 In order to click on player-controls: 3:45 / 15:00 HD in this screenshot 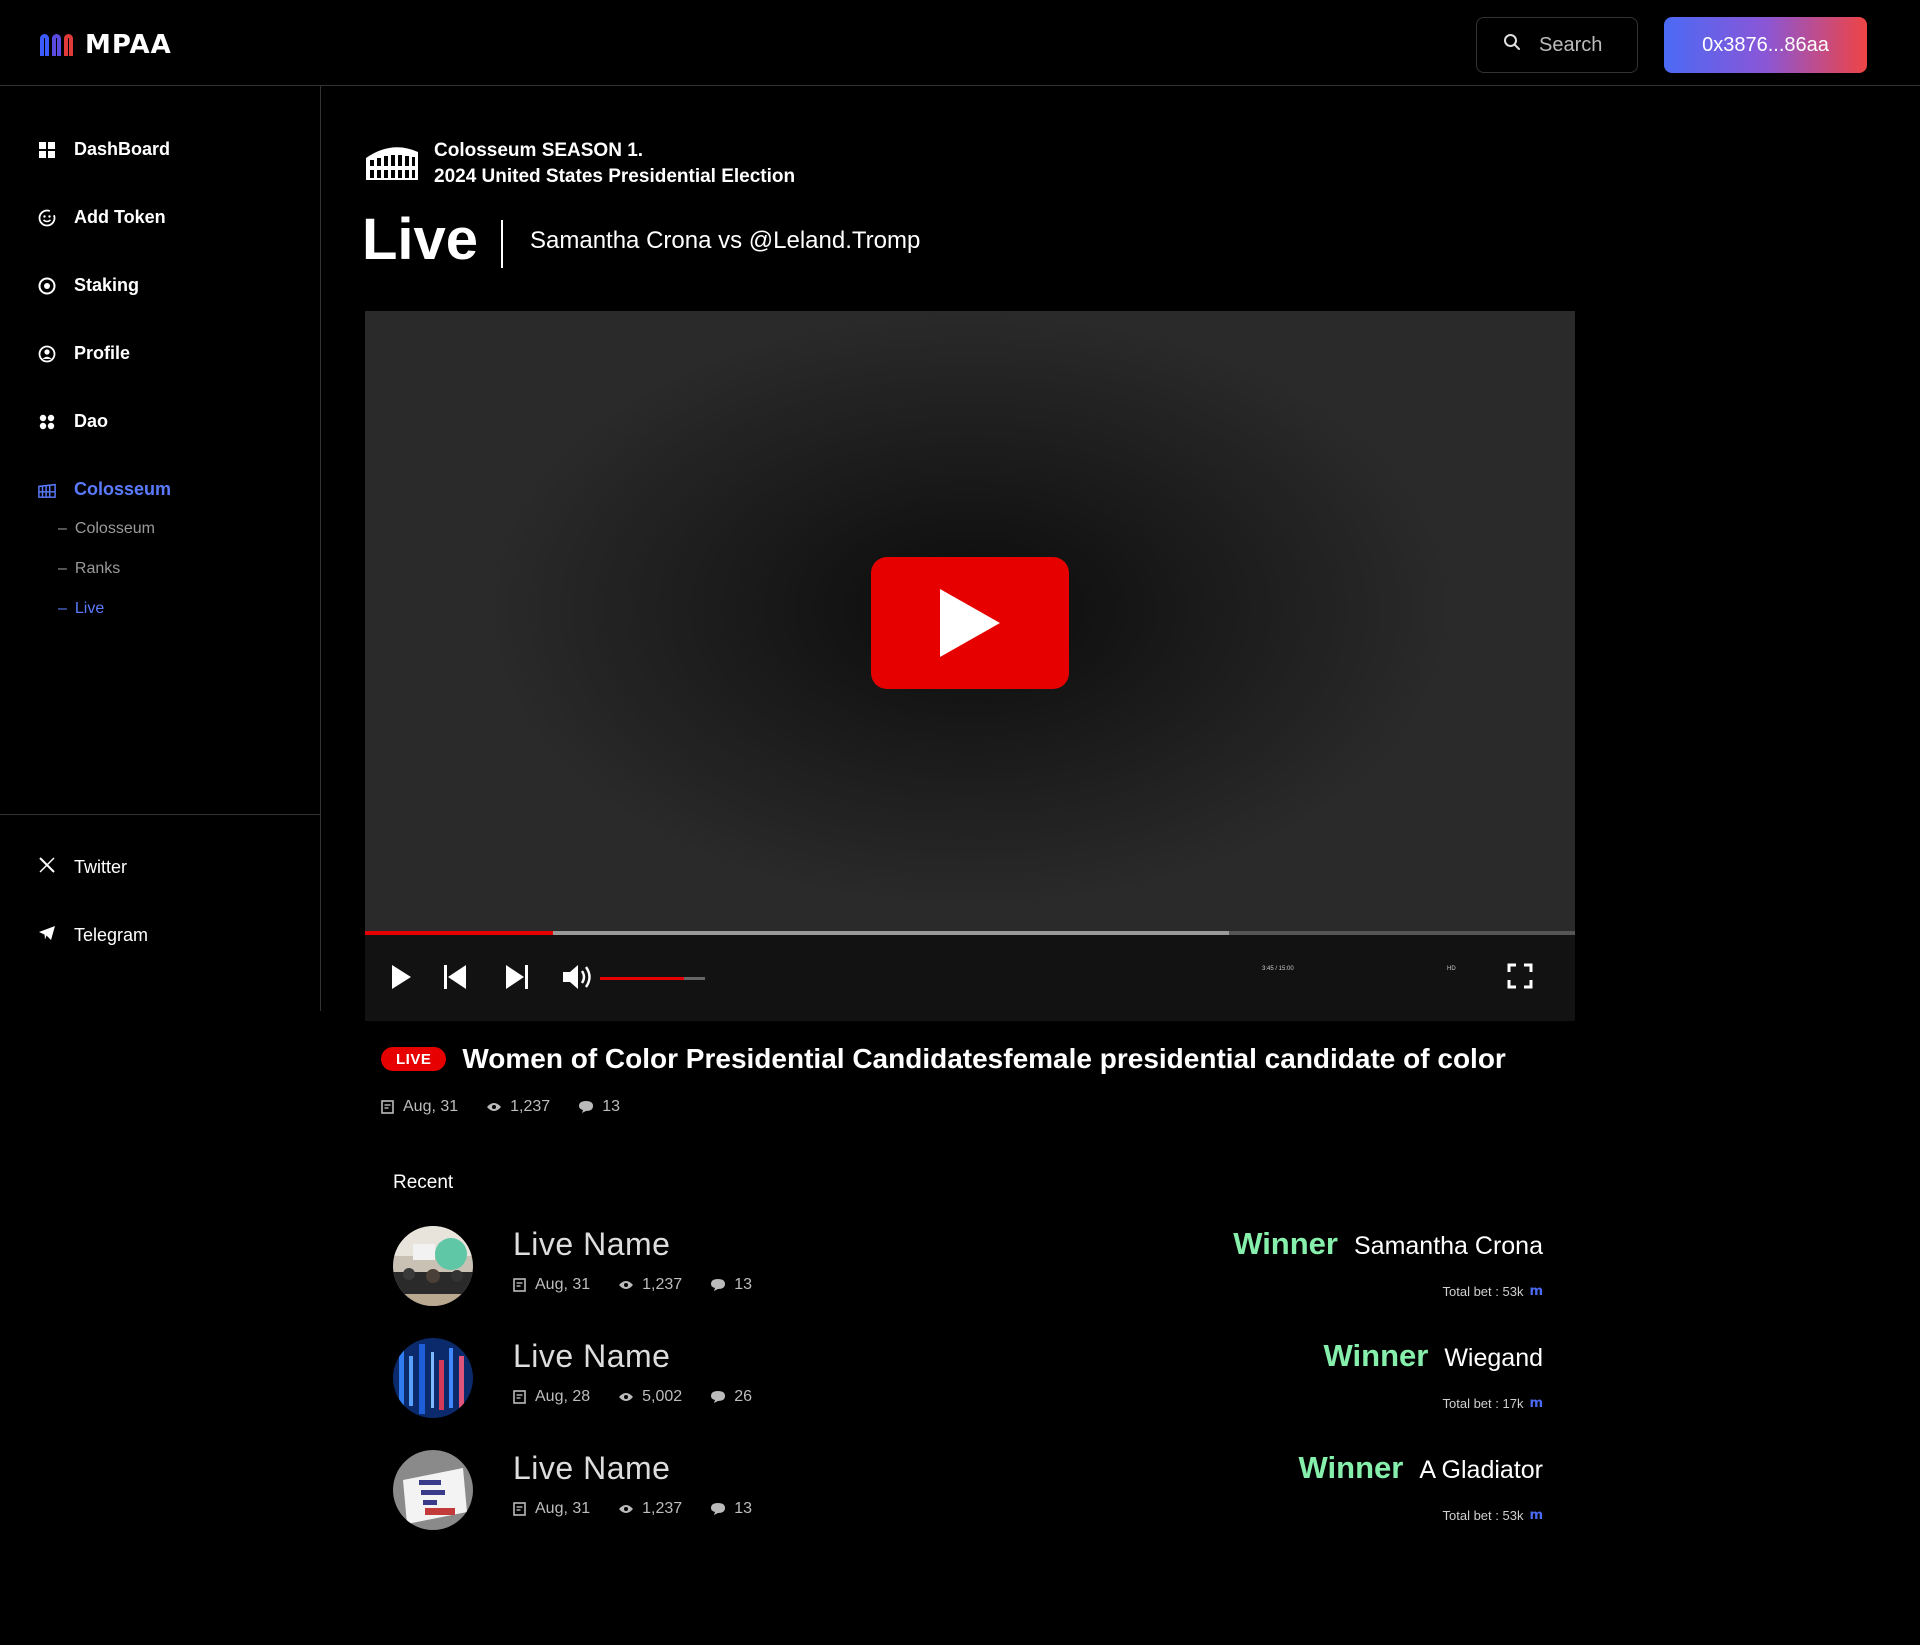, I will do `click(970, 978)`.